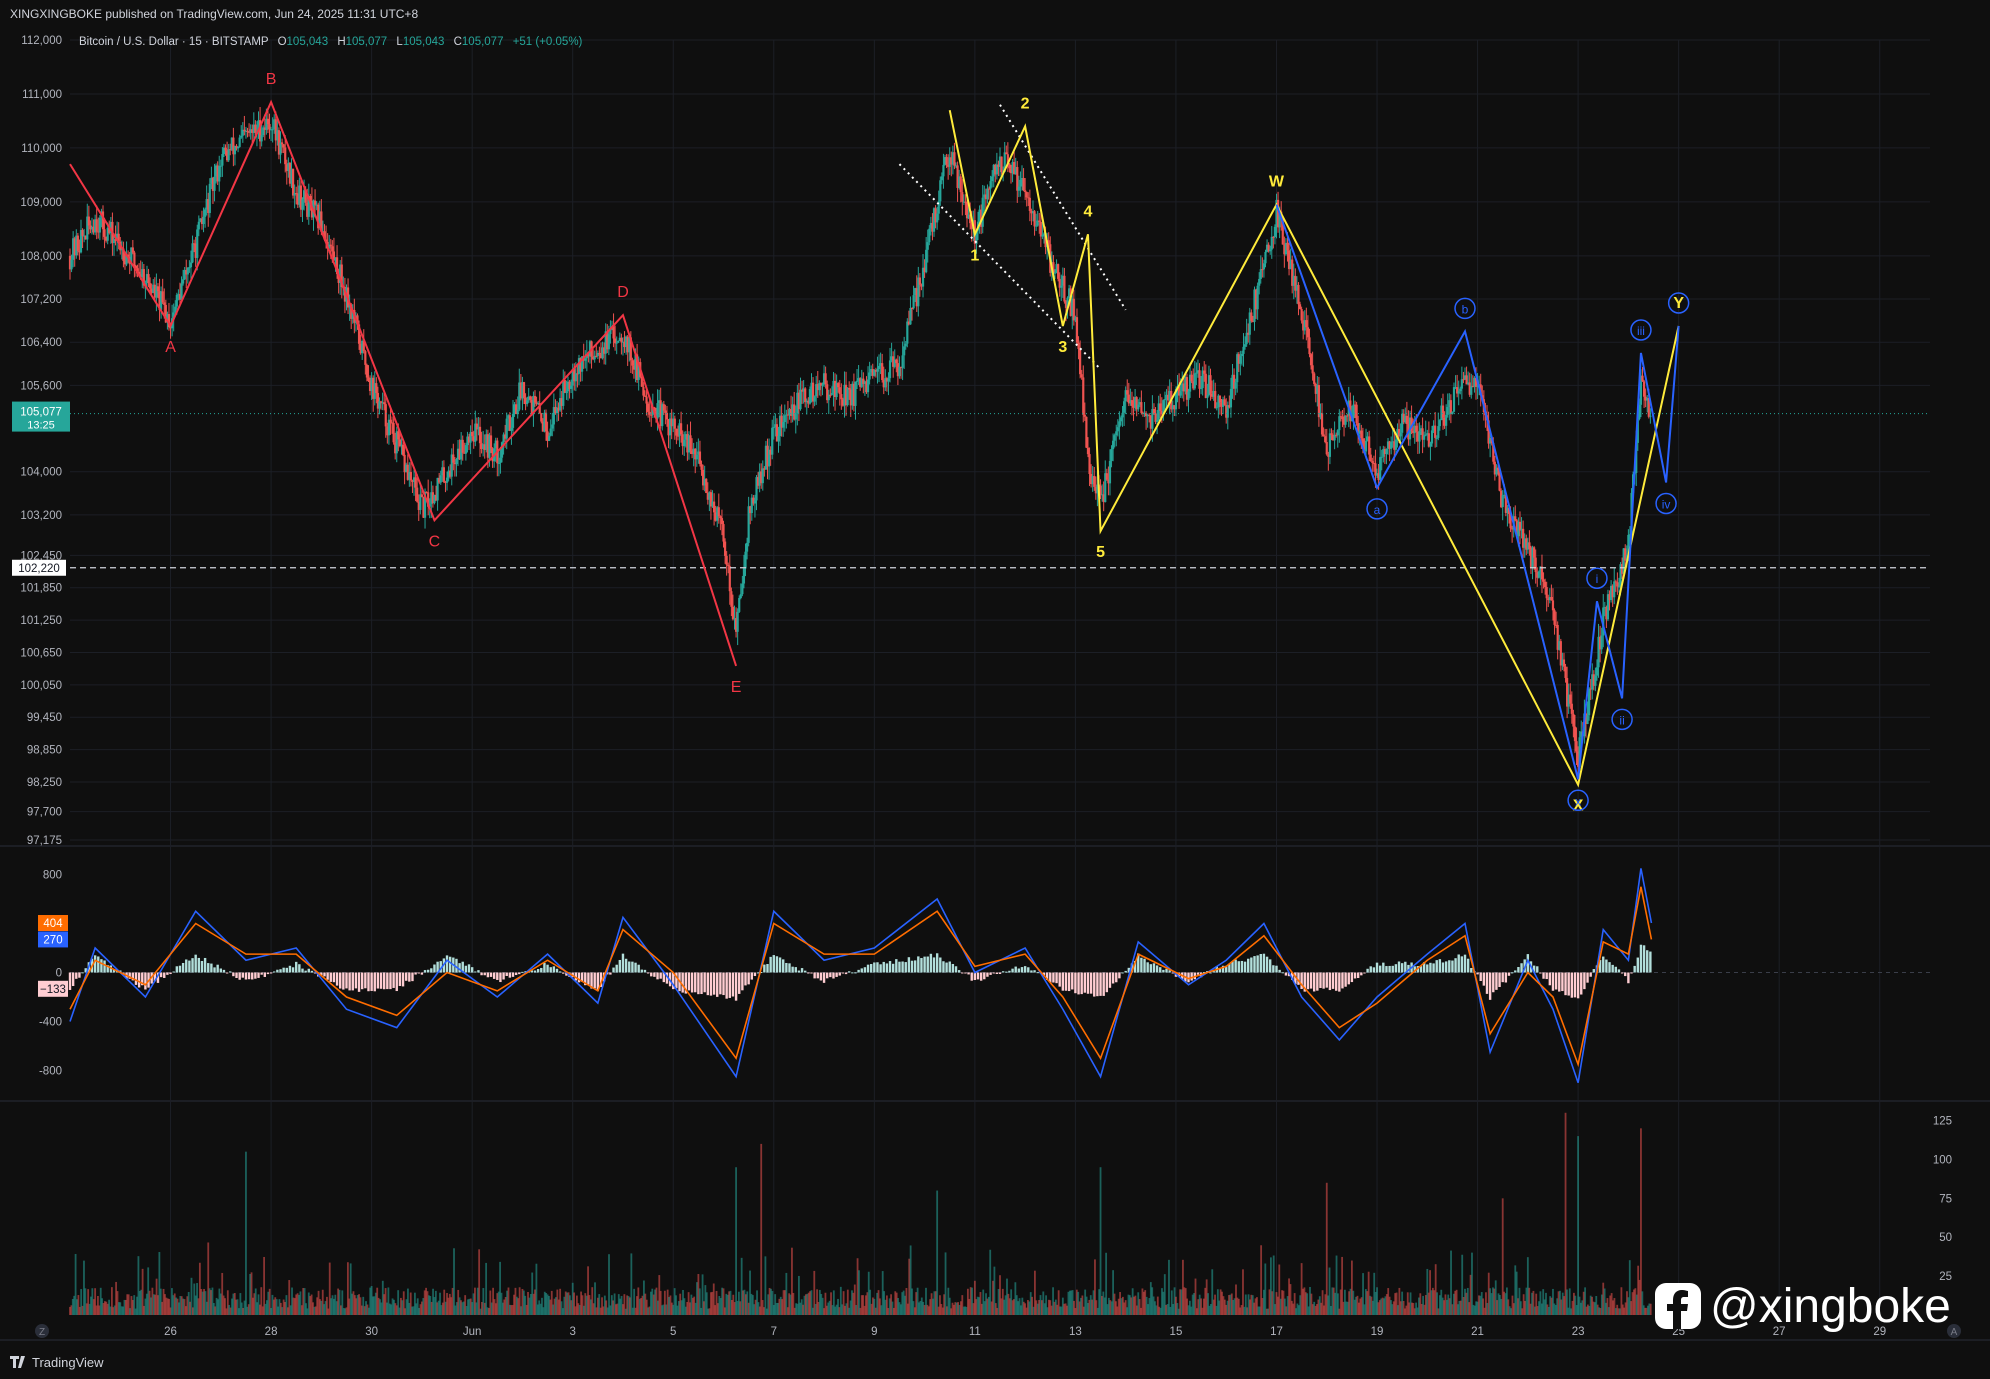 The image size is (1990, 1379). Describe the element at coordinates (41, 516) in the screenshot. I see `price-tick-label: 103,200` at that location.